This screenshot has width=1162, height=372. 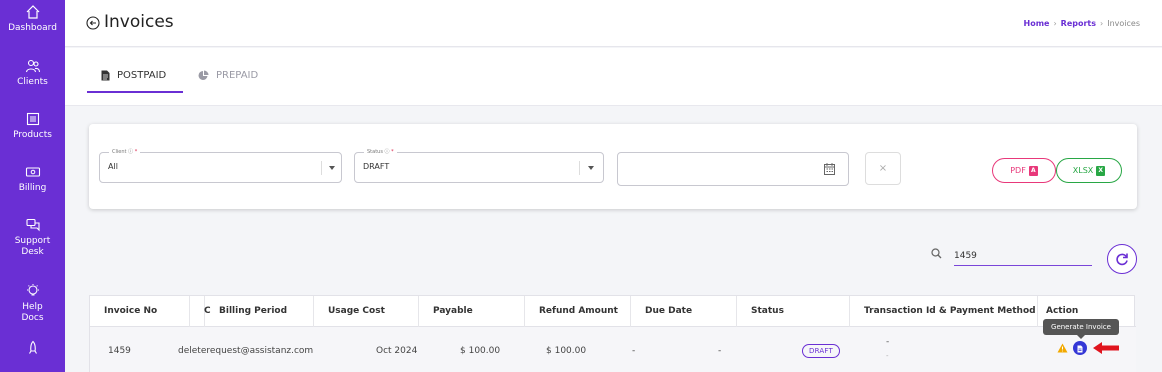 What do you see at coordinates (32, 290) in the screenshot?
I see `lightbulb-icon` at bounding box center [32, 290].